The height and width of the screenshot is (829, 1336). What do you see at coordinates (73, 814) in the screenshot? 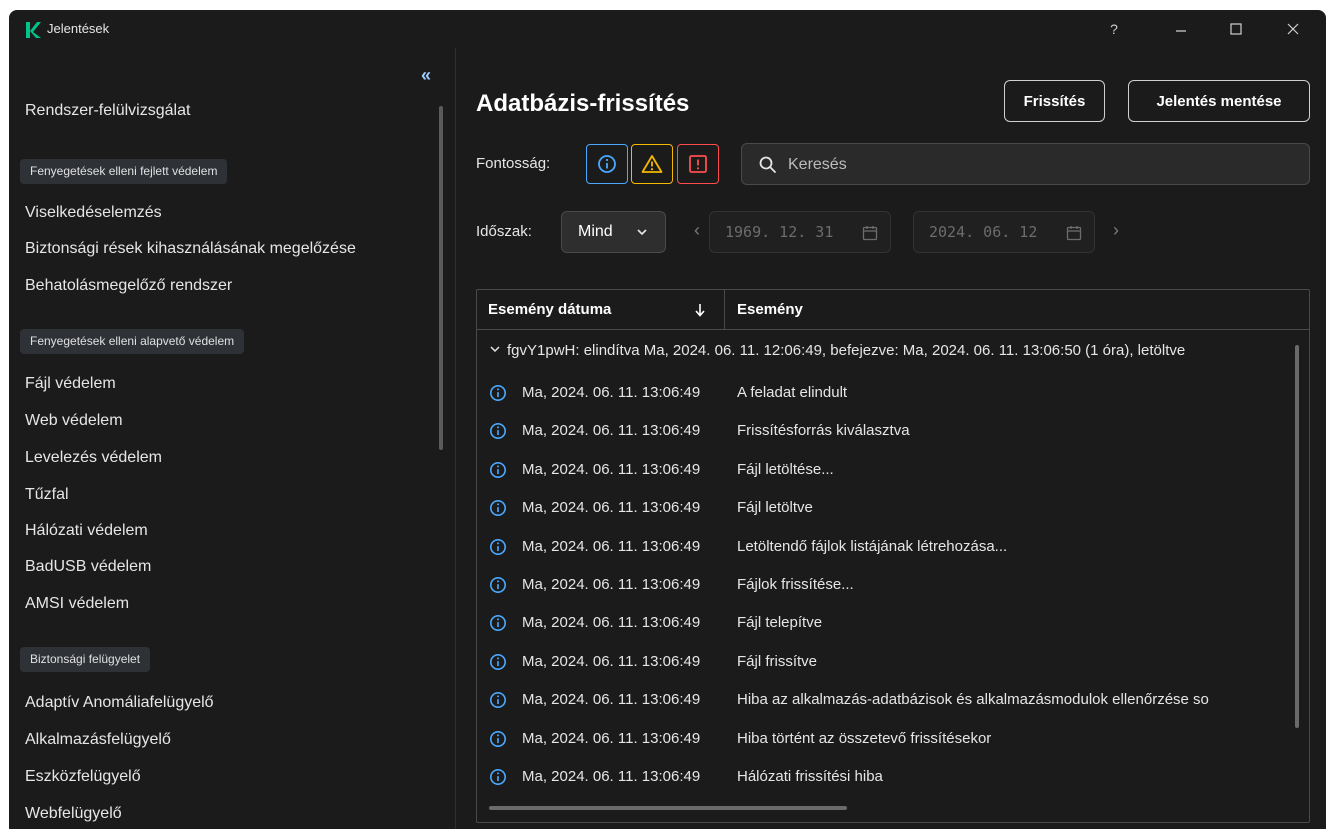
I see `sidebar-item-web-control: Webfelügyelő` at bounding box center [73, 814].